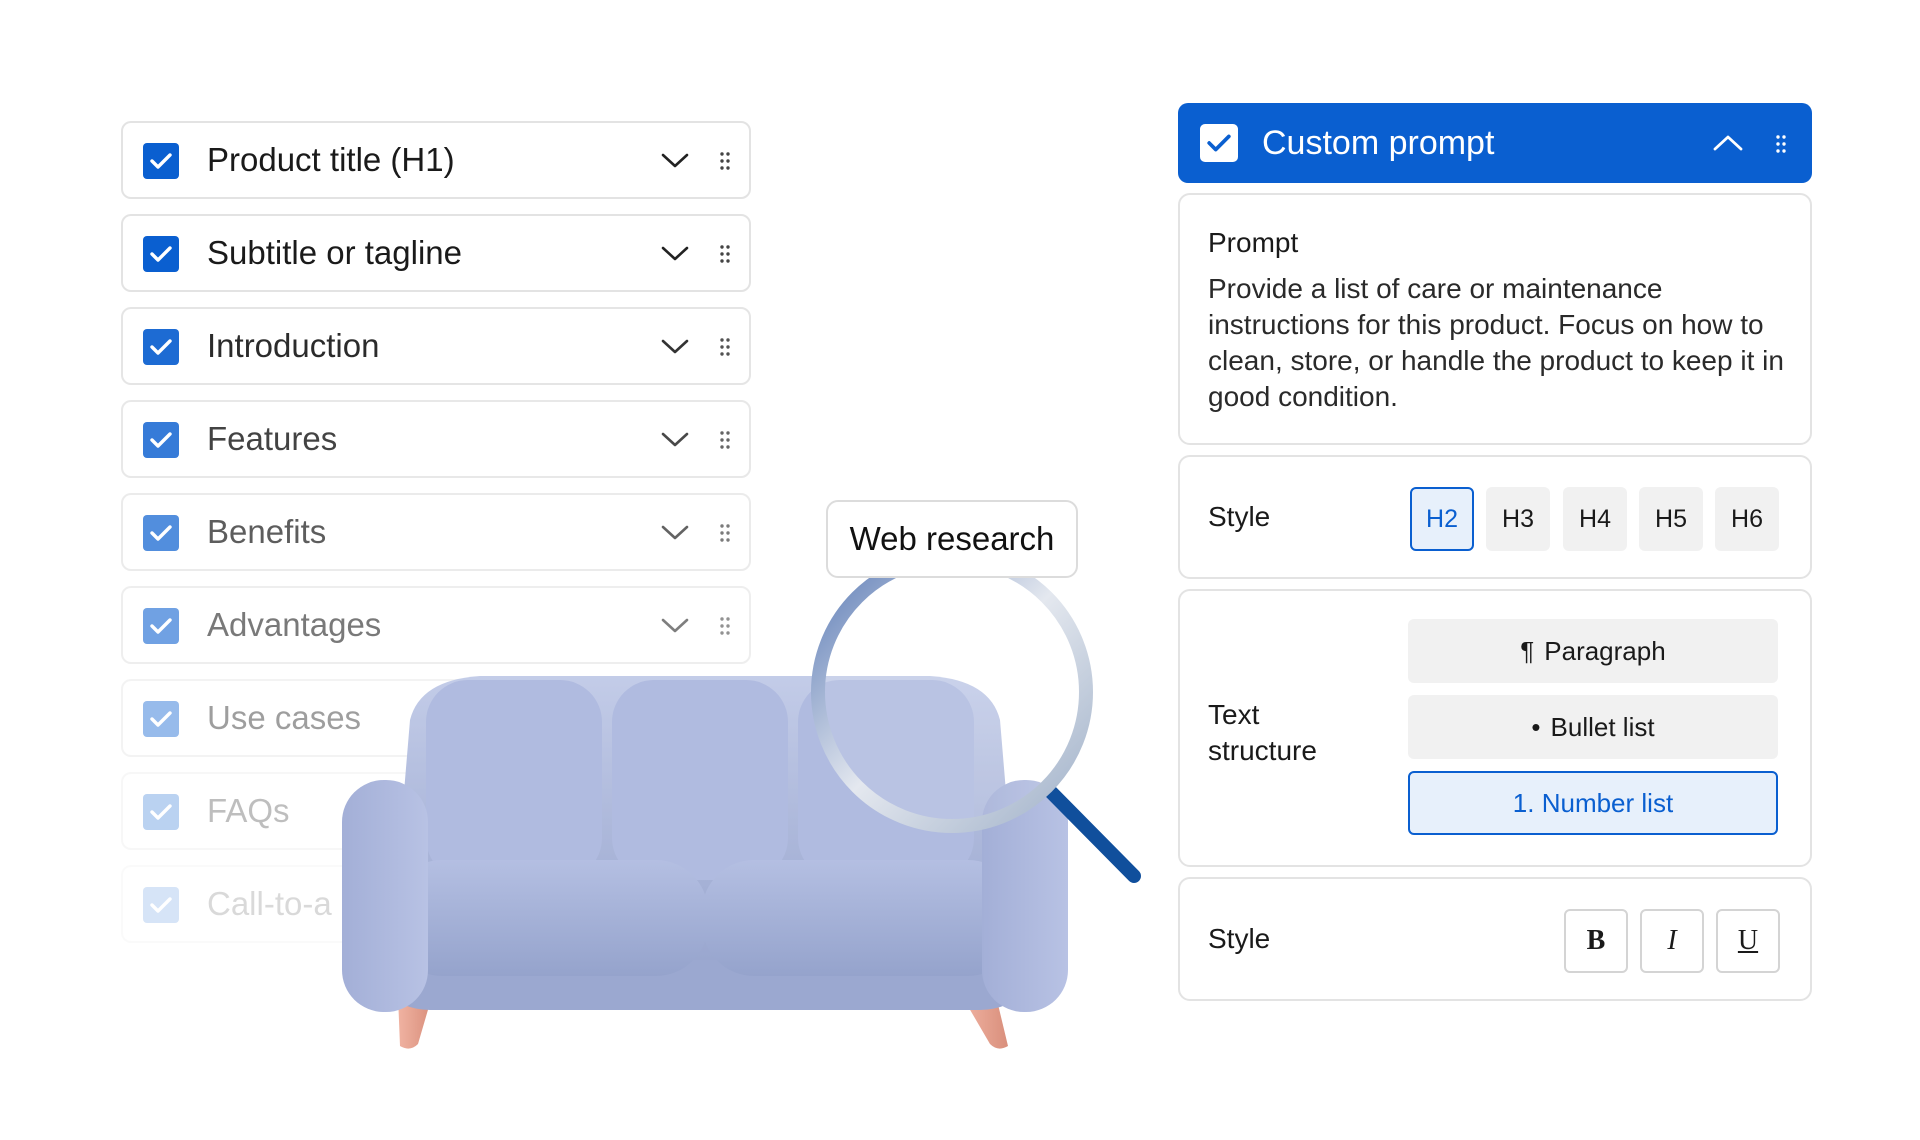  I want to click on paragraph-label: Paragraph, so click(1605, 650).